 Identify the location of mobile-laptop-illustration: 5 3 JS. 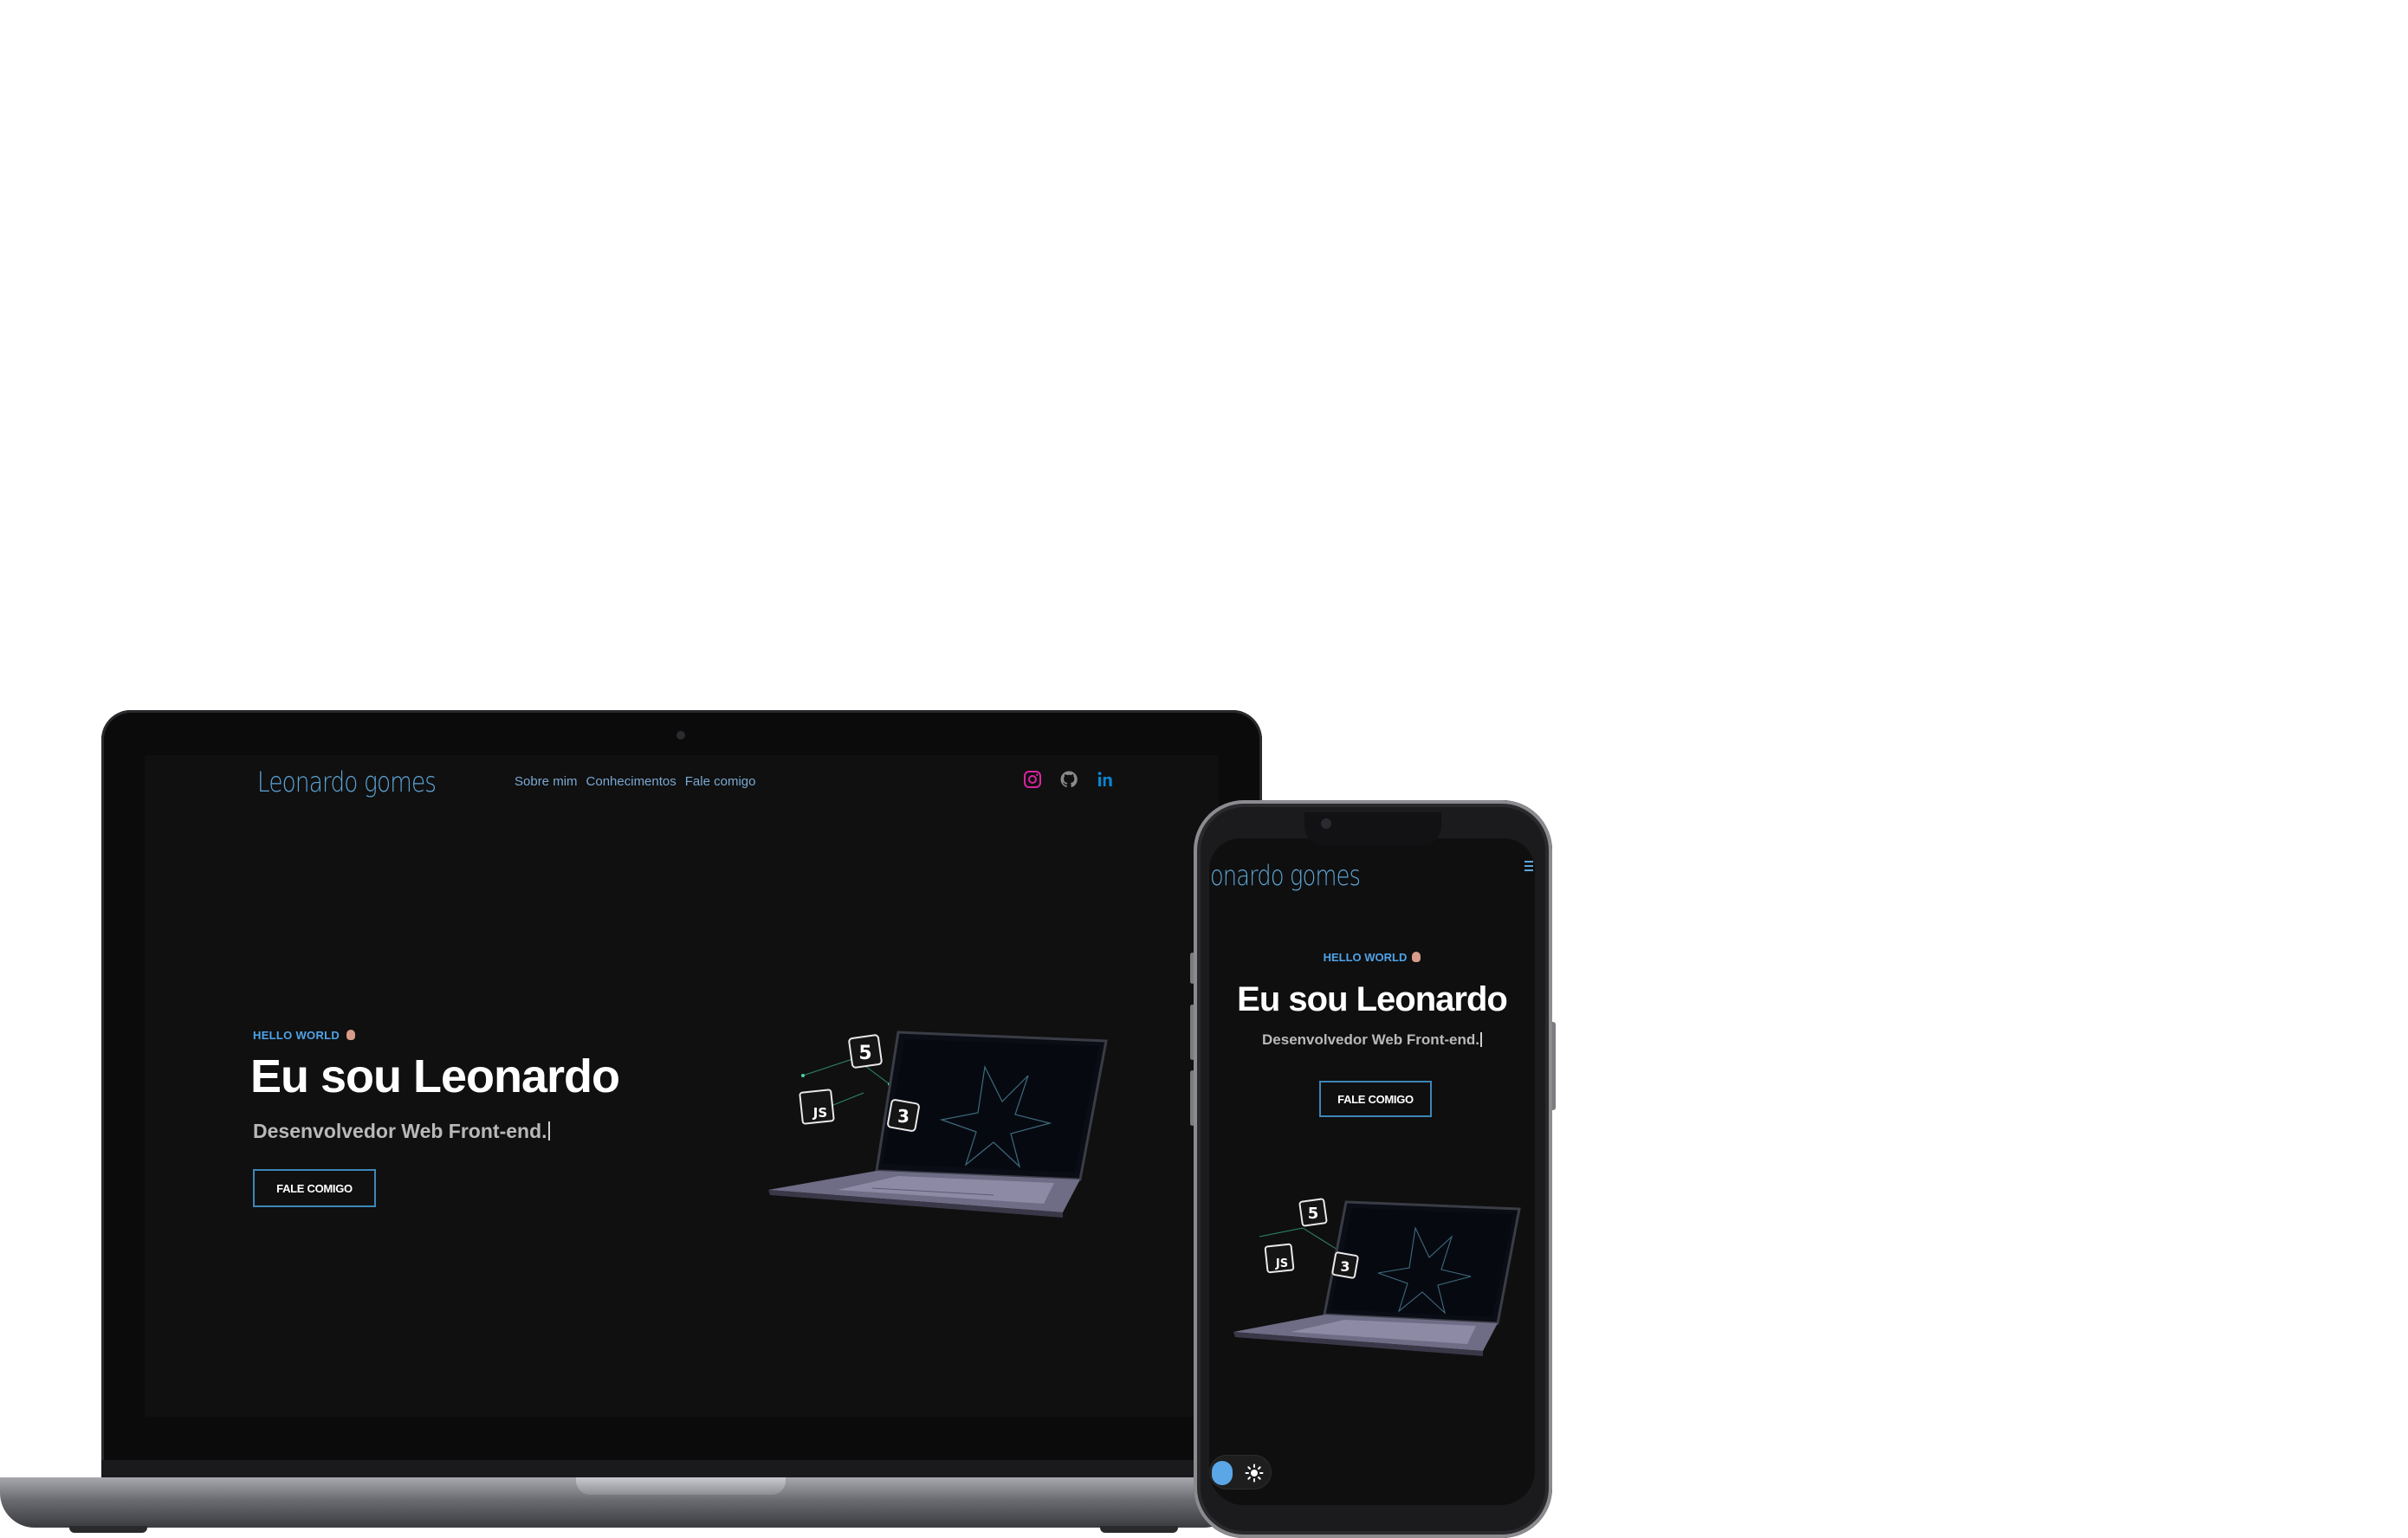
(1377, 1277).